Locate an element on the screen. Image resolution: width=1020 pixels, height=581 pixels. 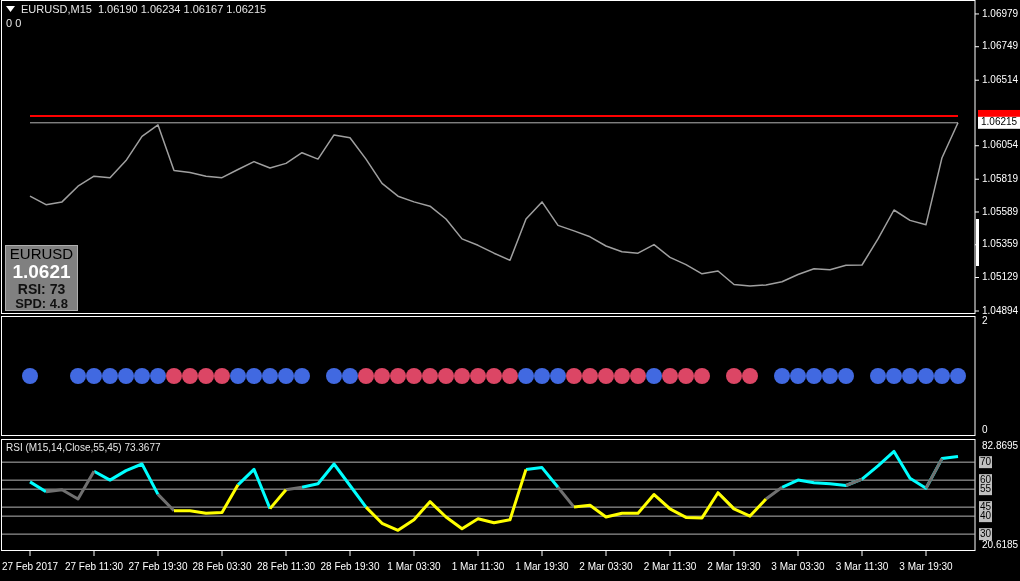
time-axis-label: 2 Mar 11:30 is located at coordinates (670, 566).